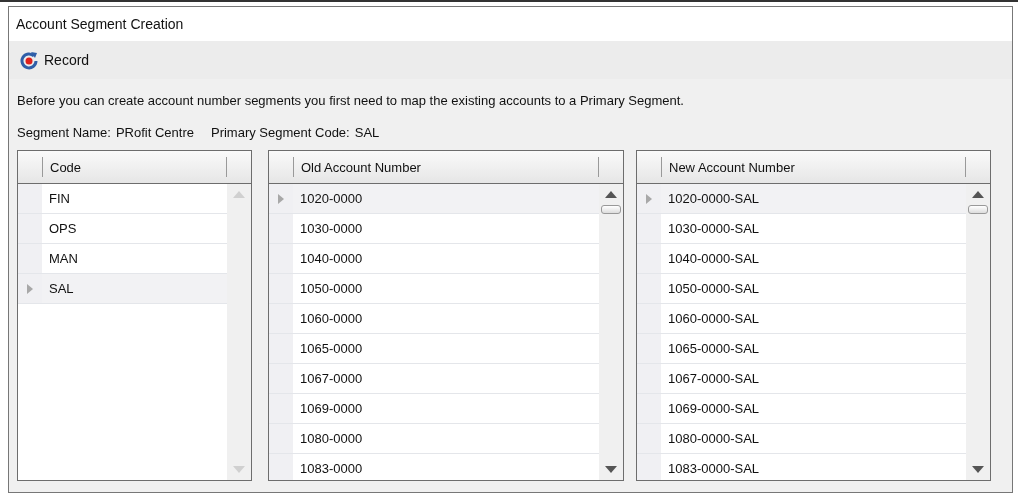 The width and height of the screenshot is (1018, 498). What do you see at coordinates (280, 133) in the screenshot?
I see `segment-label: Primary Segment Code:` at bounding box center [280, 133].